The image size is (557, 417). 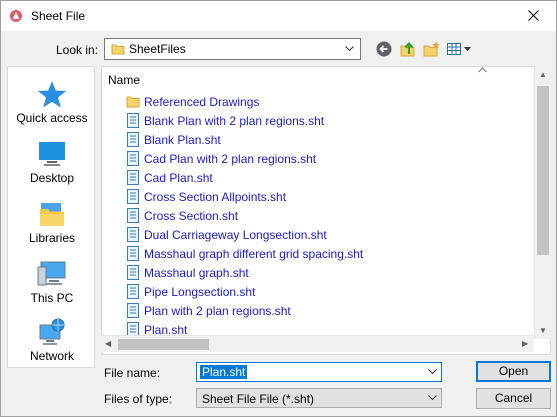 I want to click on file-type-label: Files of type:, so click(x=138, y=399).